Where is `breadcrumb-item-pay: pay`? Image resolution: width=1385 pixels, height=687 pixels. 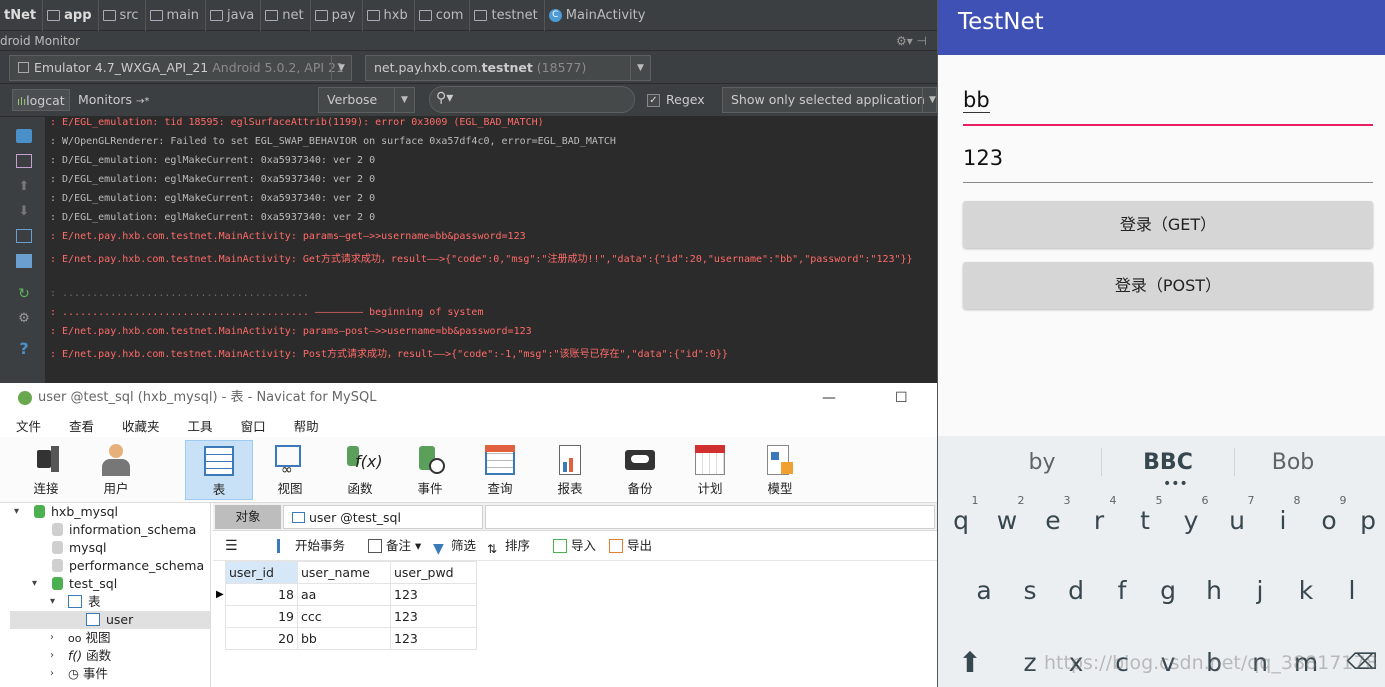 breadcrumb-item-pay: pay is located at coordinates (337, 15).